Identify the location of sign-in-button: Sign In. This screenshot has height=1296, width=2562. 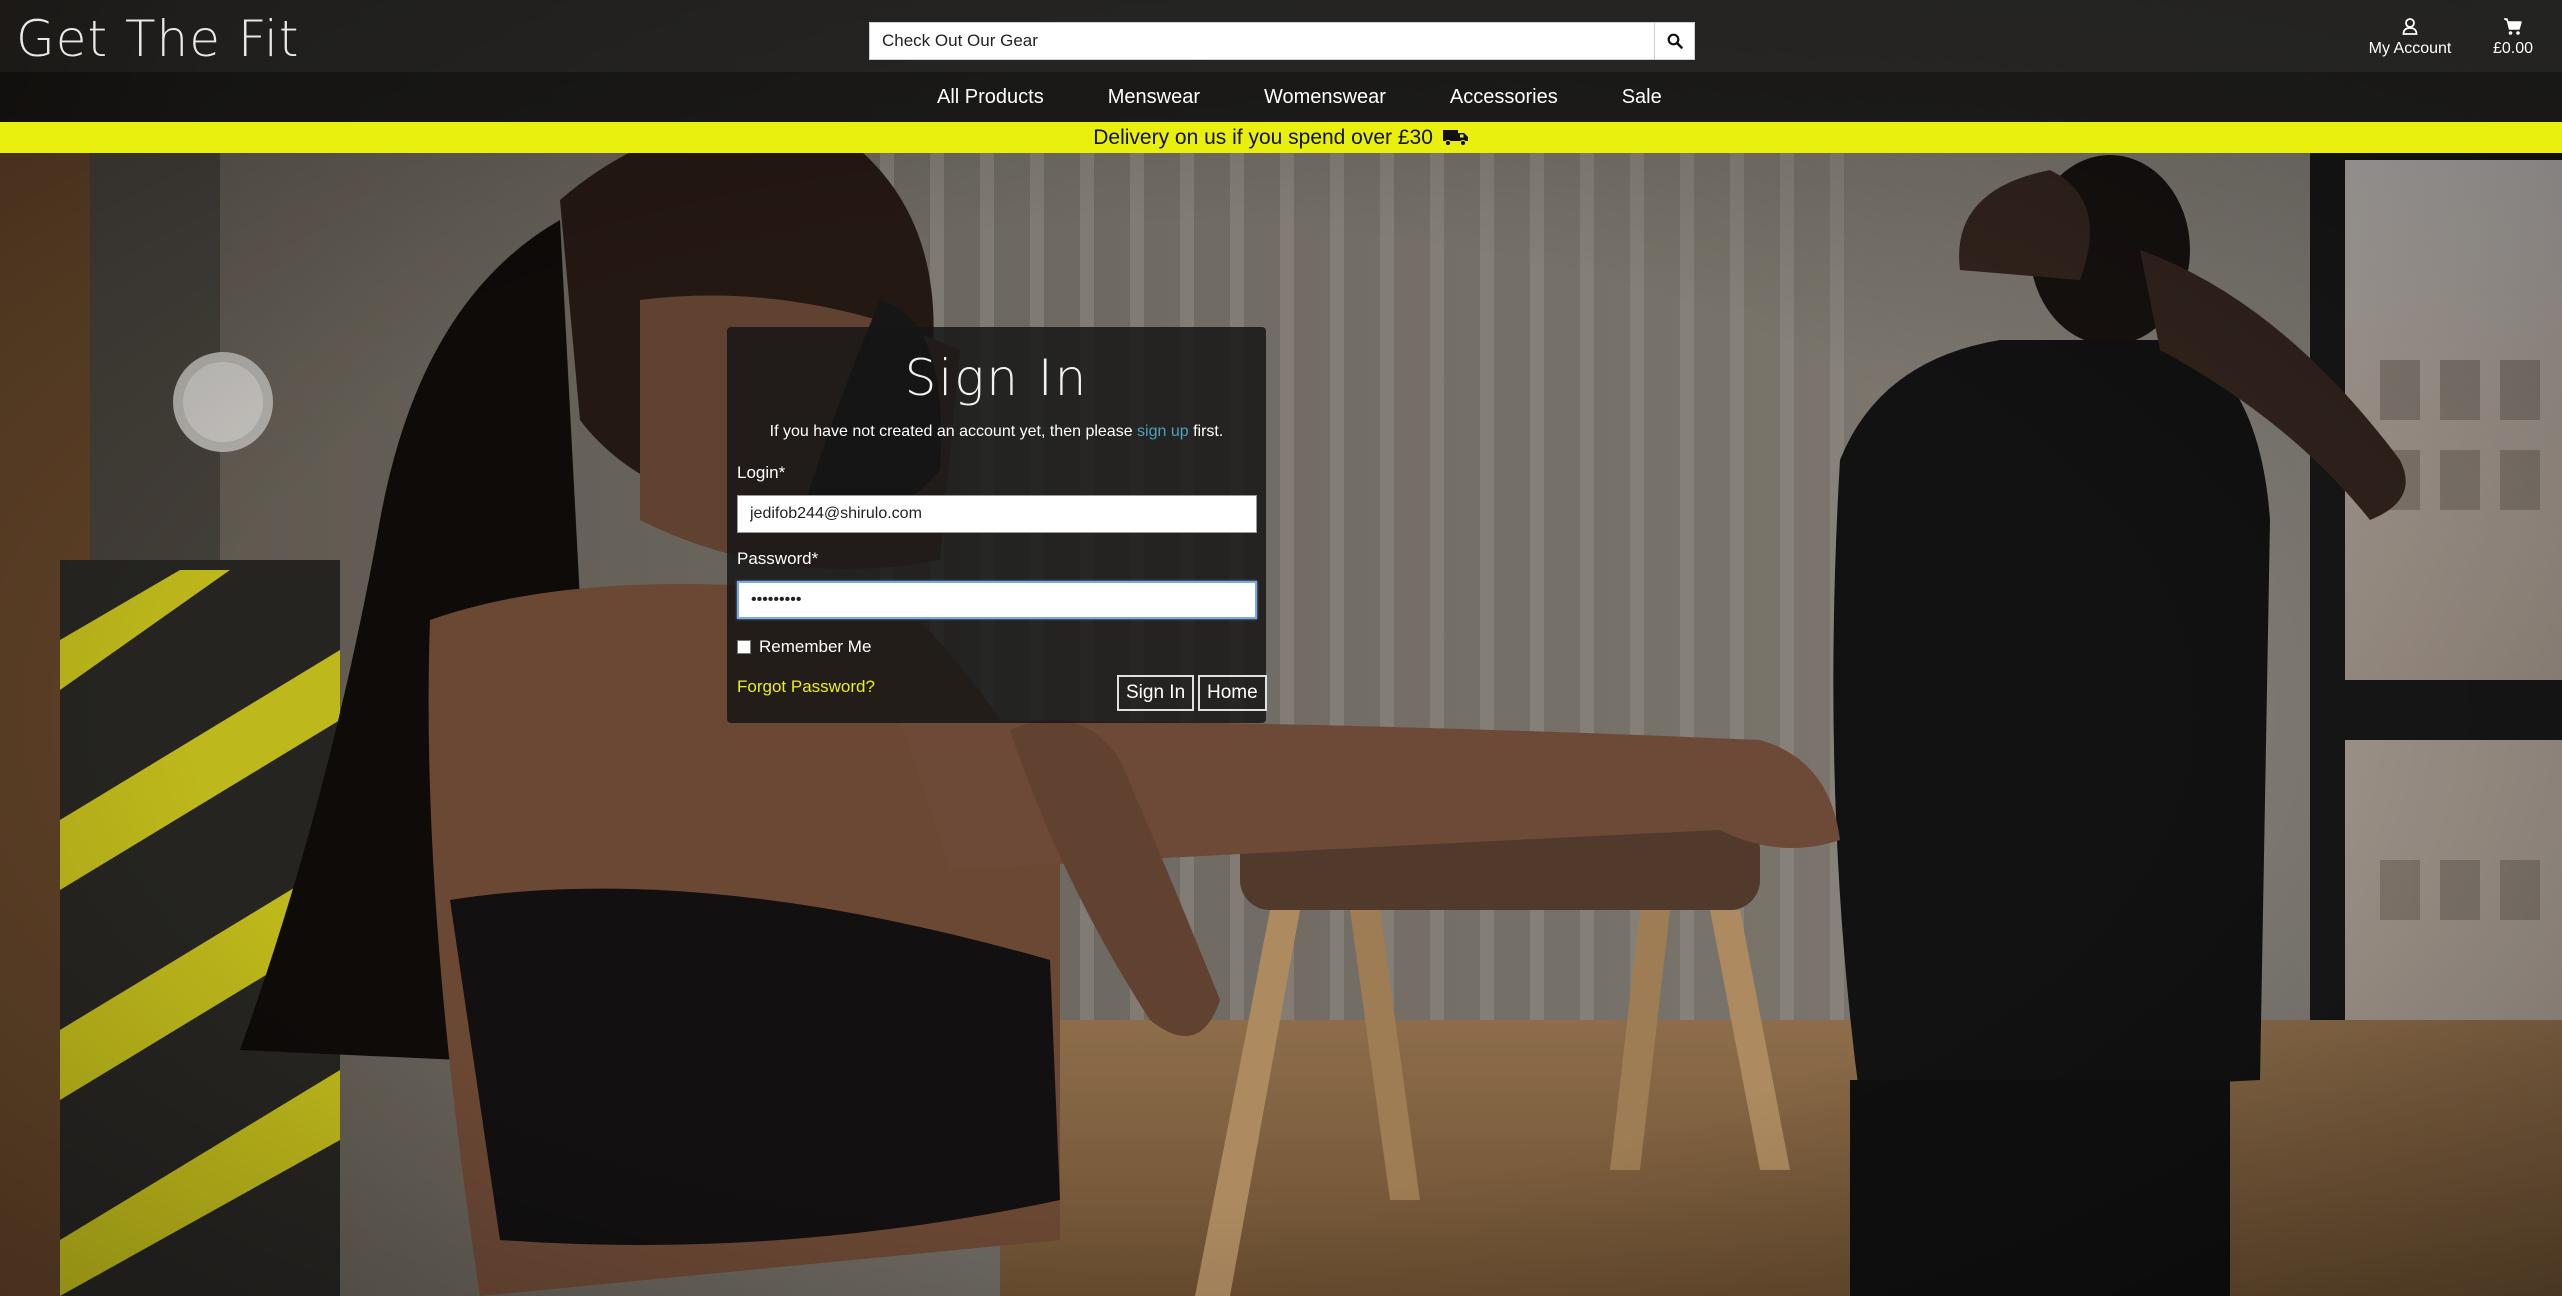
(1156, 693).